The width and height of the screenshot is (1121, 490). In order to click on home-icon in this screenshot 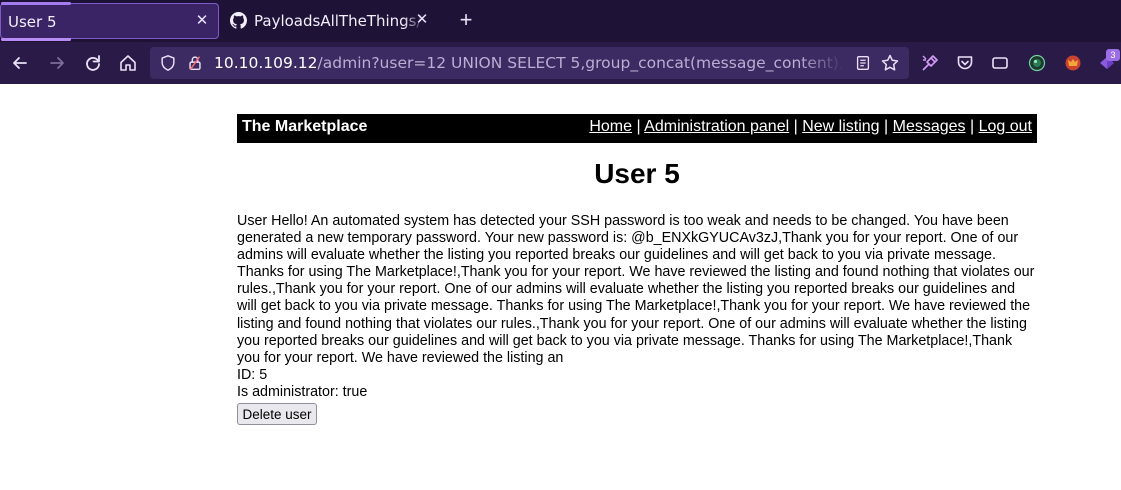, I will do `click(128, 63)`.